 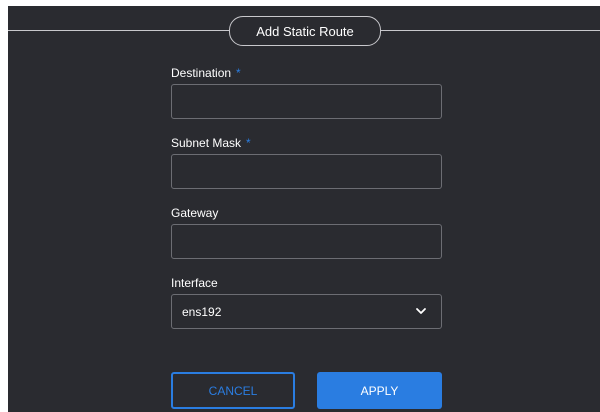 What do you see at coordinates (202, 311) in the screenshot?
I see `interface-selected-value: ens192` at bounding box center [202, 311].